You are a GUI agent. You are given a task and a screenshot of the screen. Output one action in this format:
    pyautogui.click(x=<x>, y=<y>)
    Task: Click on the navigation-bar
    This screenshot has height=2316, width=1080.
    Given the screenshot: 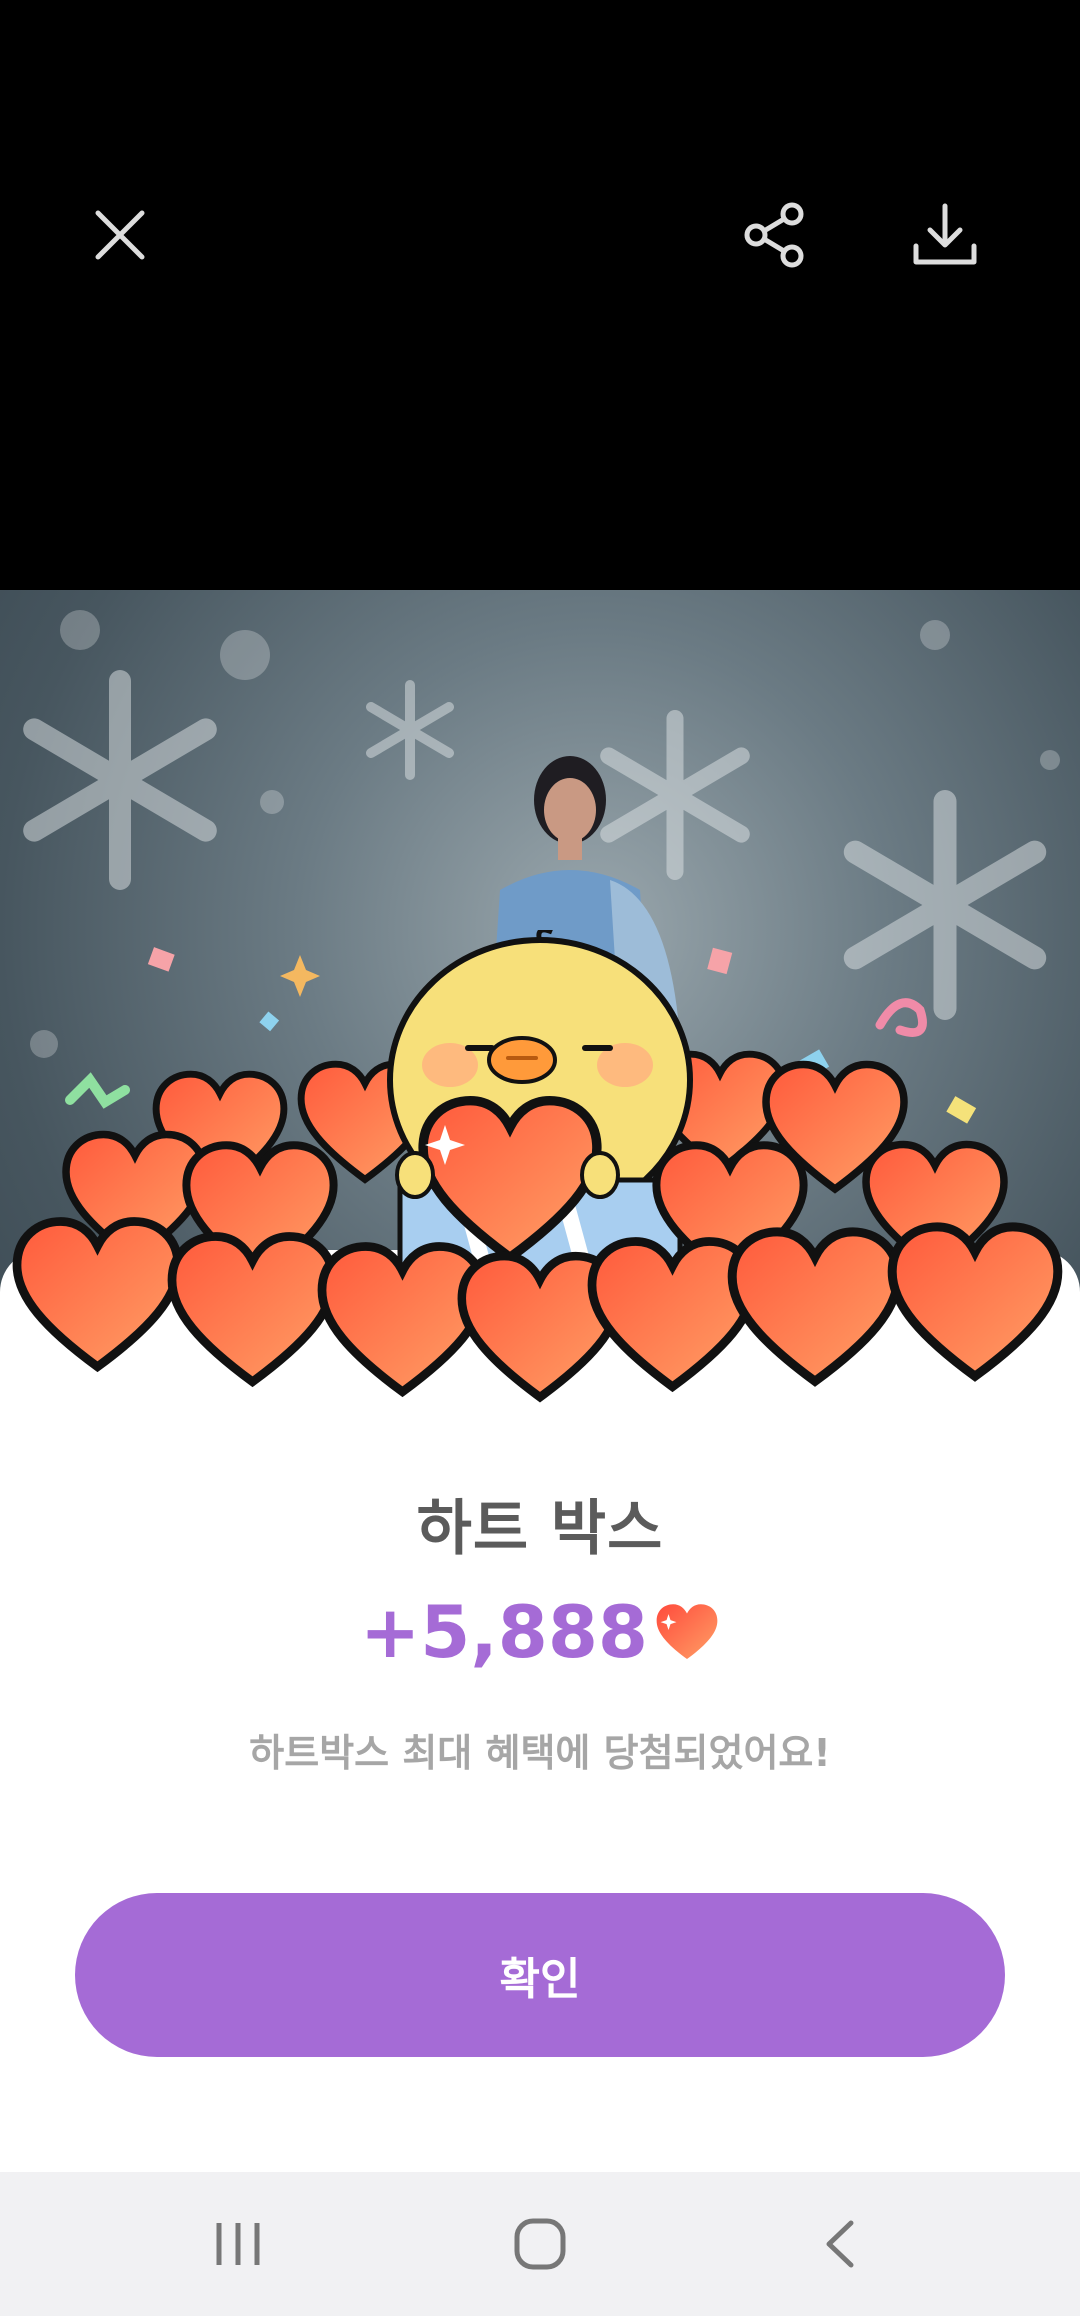 What is the action you would take?
    pyautogui.click(x=540, y=2244)
    